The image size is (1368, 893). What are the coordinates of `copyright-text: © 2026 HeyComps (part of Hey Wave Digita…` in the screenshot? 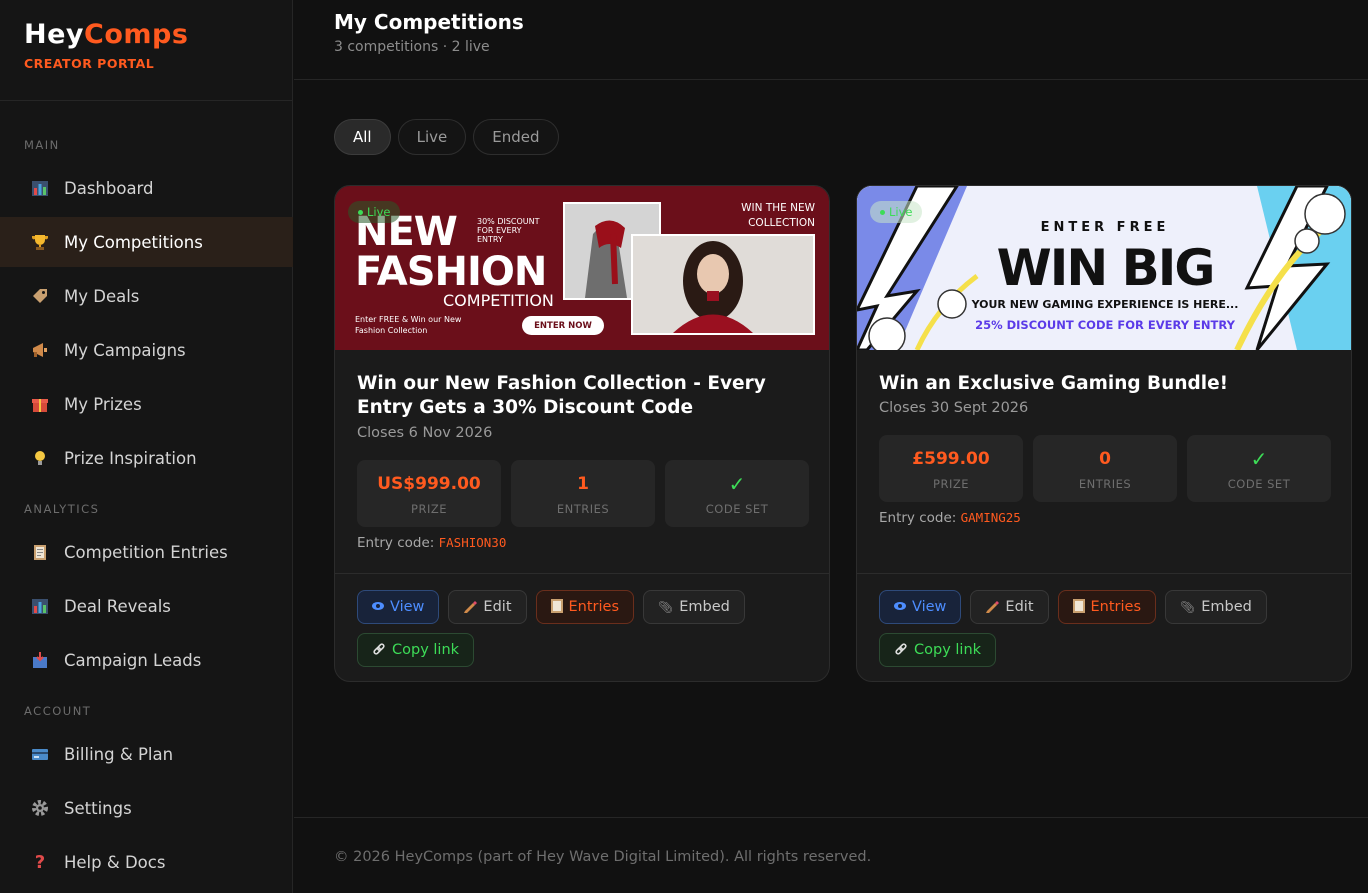 It's located at (603, 857).